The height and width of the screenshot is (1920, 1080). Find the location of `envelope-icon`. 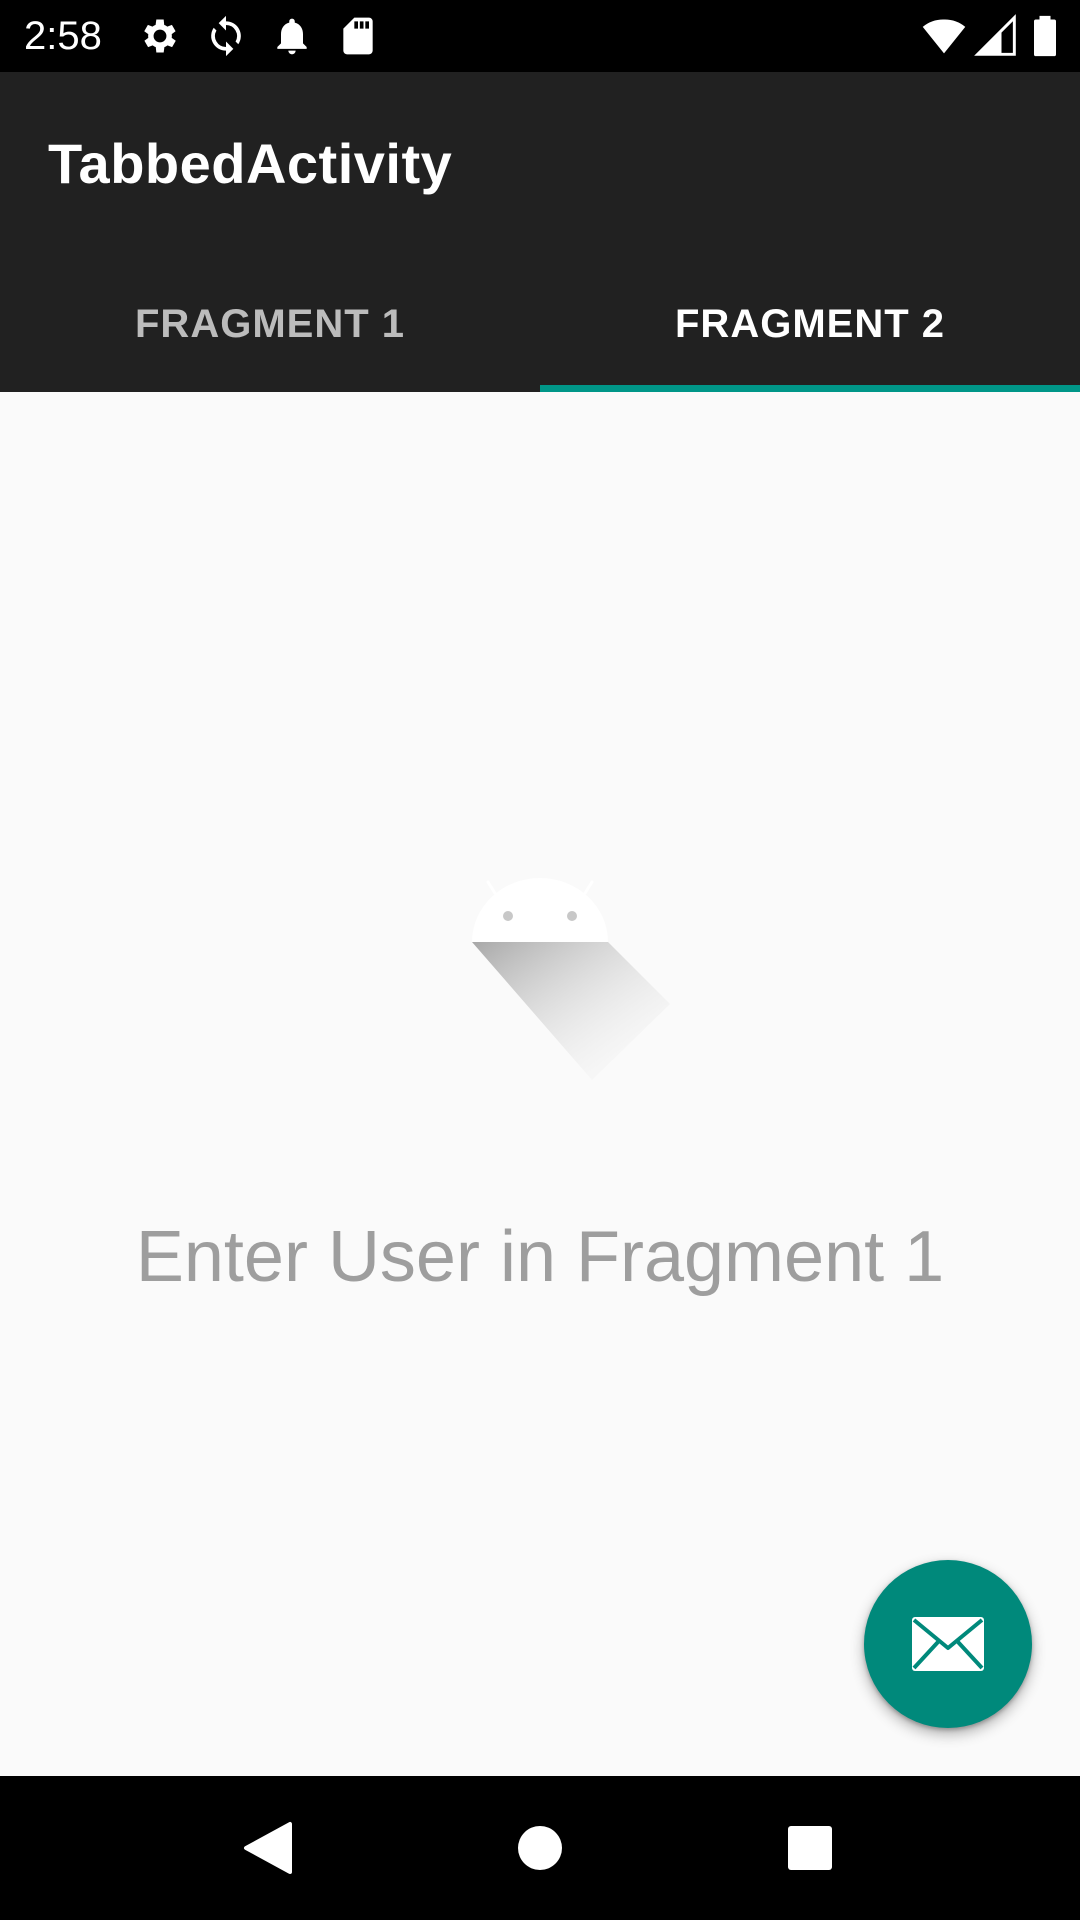

envelope-icon is located at coordinates (948, 1644).